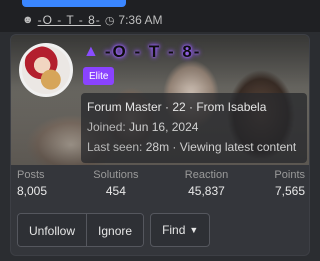  Describe the element at coordinates (46, 70) in the screenshot. I see `avatar` at that location.